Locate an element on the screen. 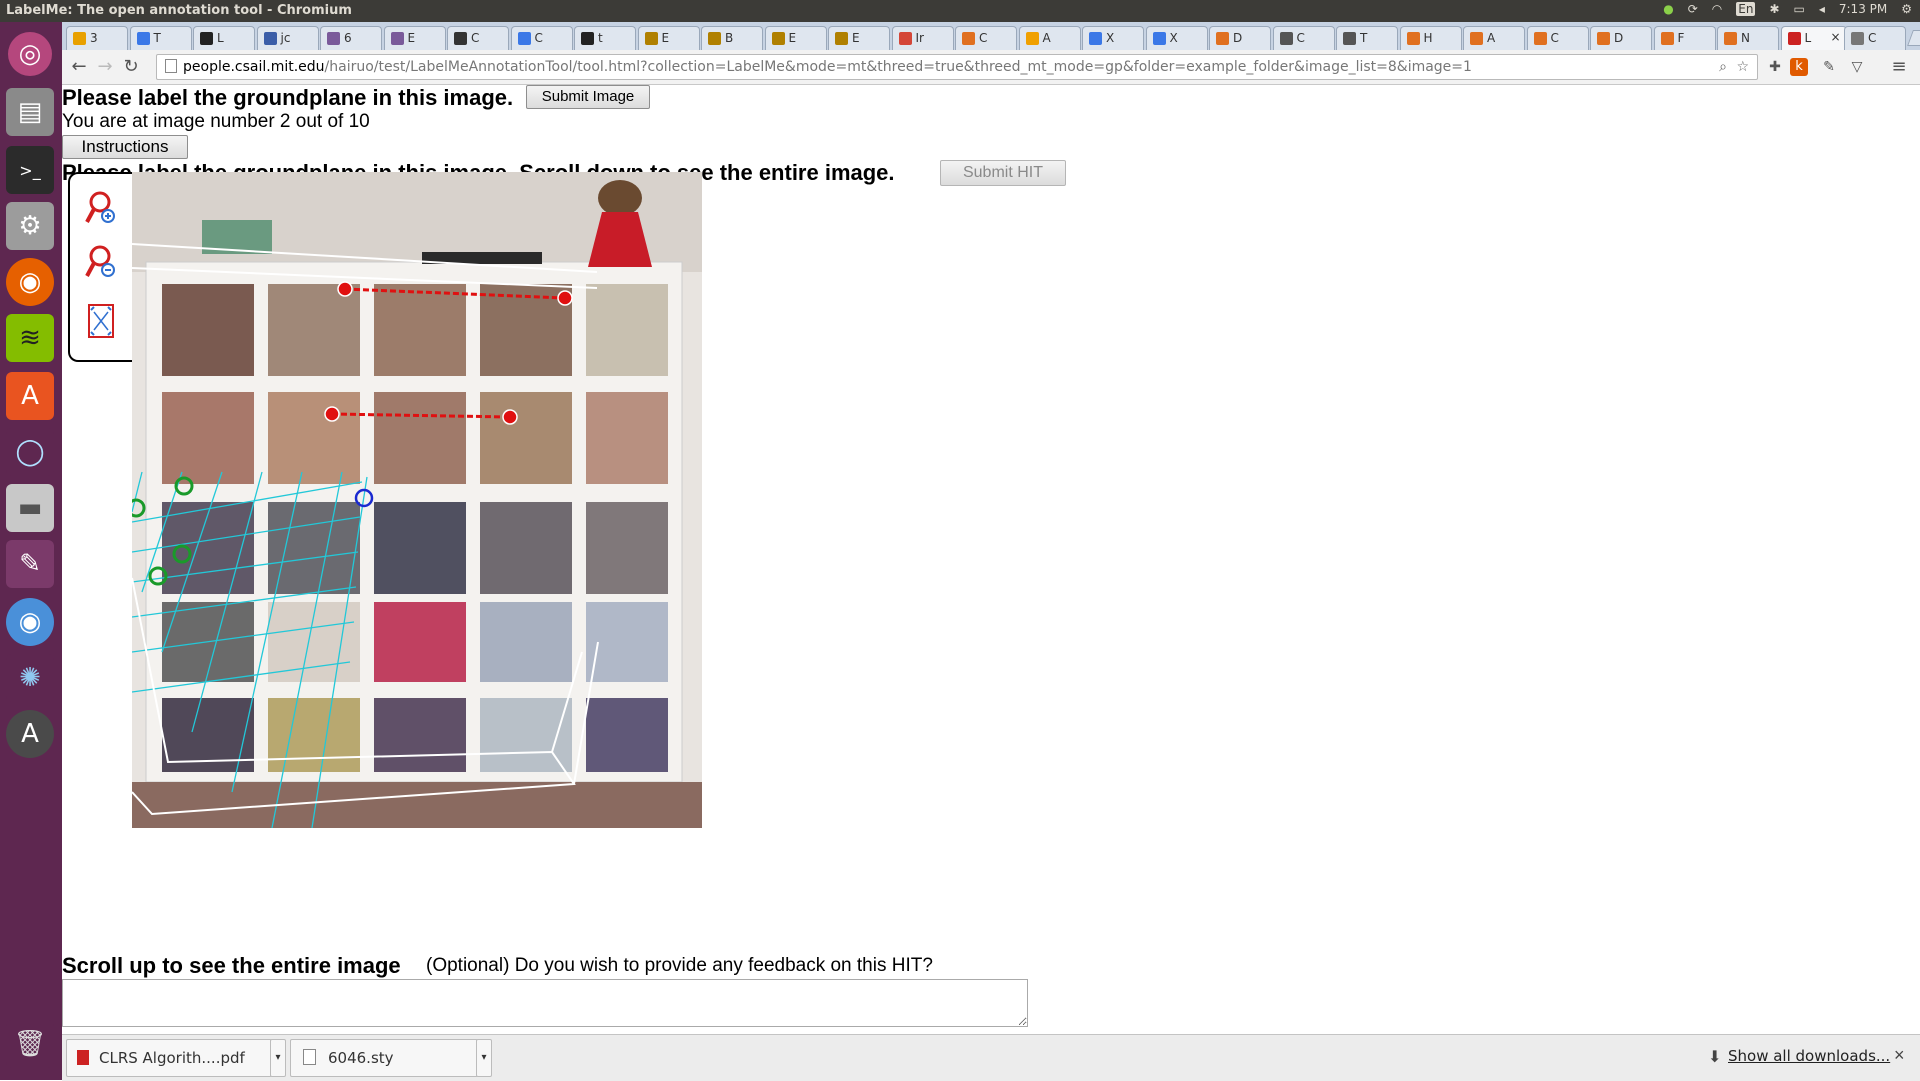  instructions-button: Instructions is located at coordinates (125, 147).